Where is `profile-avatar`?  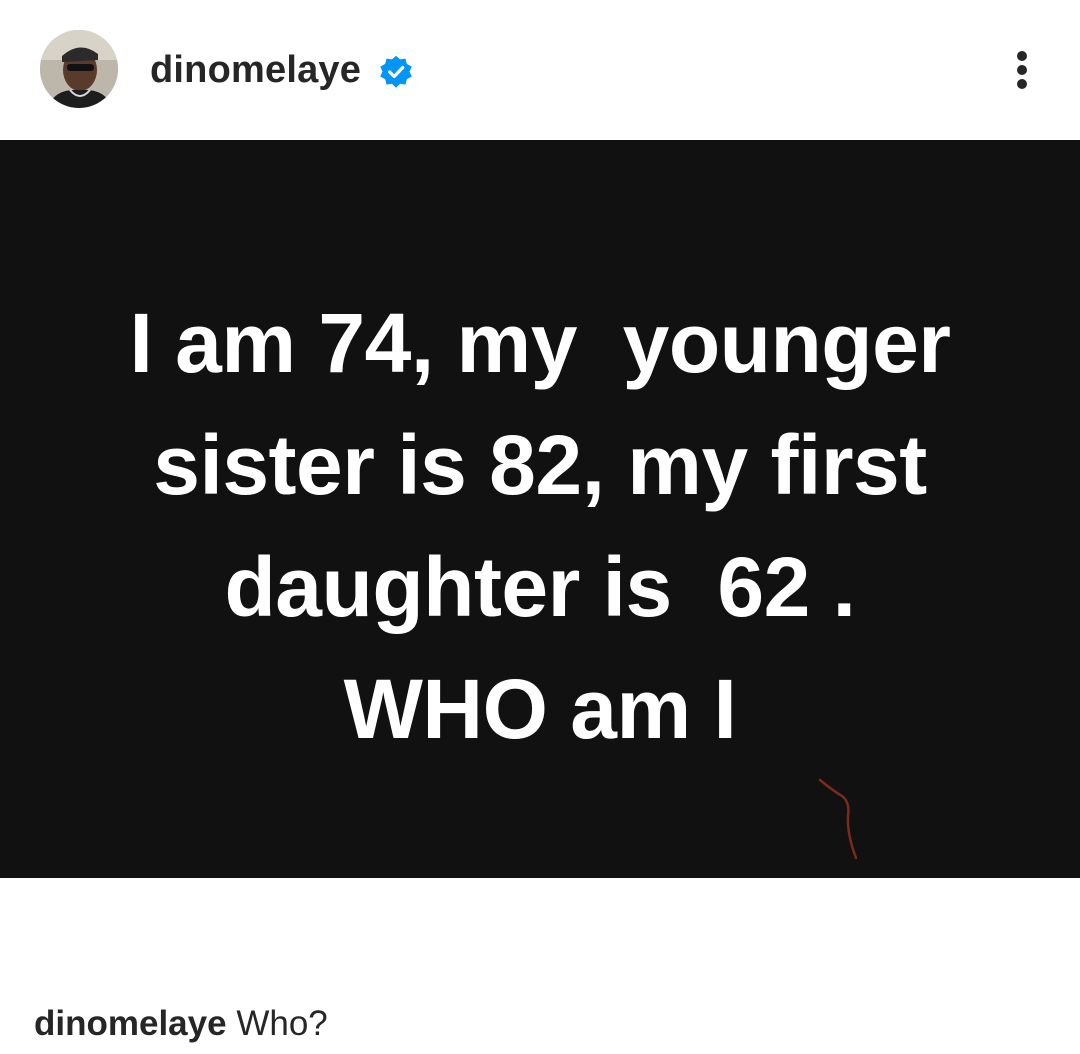
profile-avatar is located at coordinates (79, 69).